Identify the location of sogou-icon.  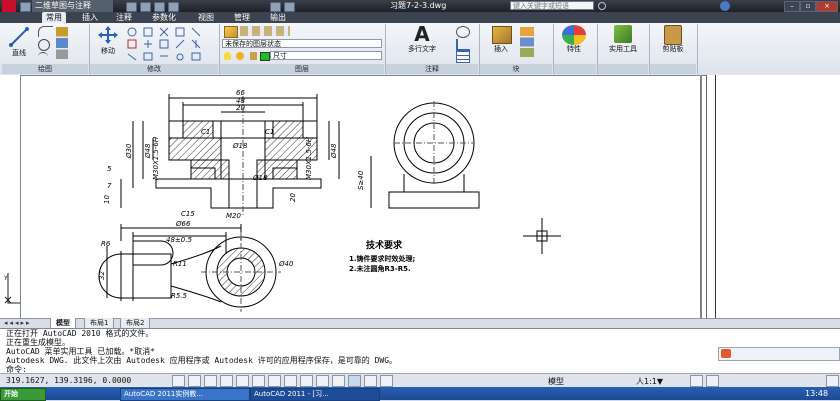
(726, 353).